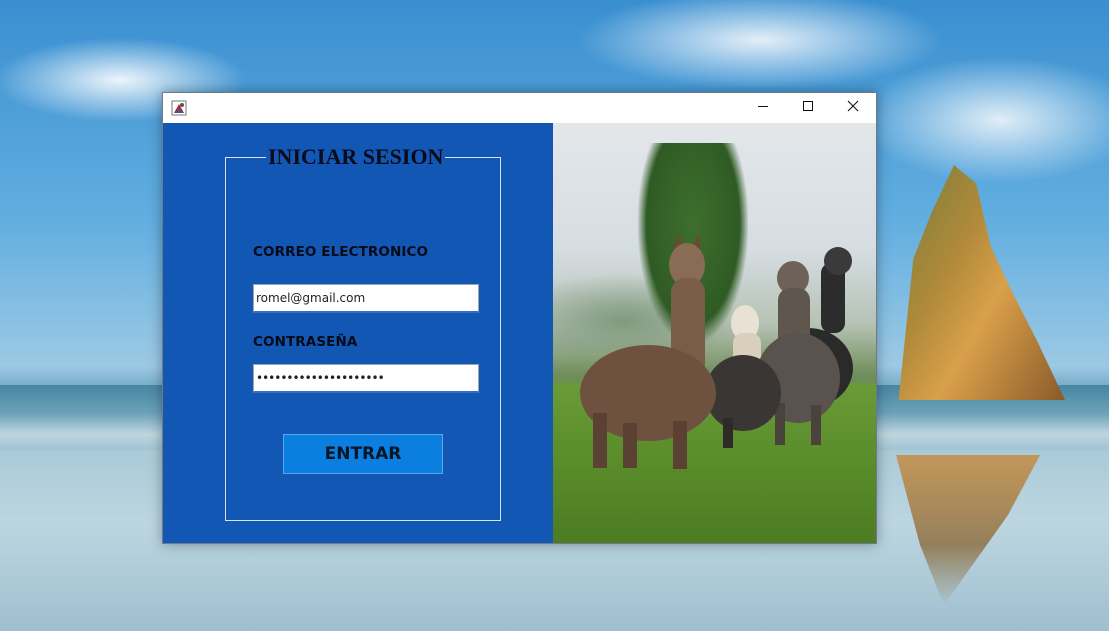 The width and height of the screenshot is (1109, 631). What do you see at coordinates (366, 298) in the screenshot?
I see `email-field` at bounding box center [366, 298].